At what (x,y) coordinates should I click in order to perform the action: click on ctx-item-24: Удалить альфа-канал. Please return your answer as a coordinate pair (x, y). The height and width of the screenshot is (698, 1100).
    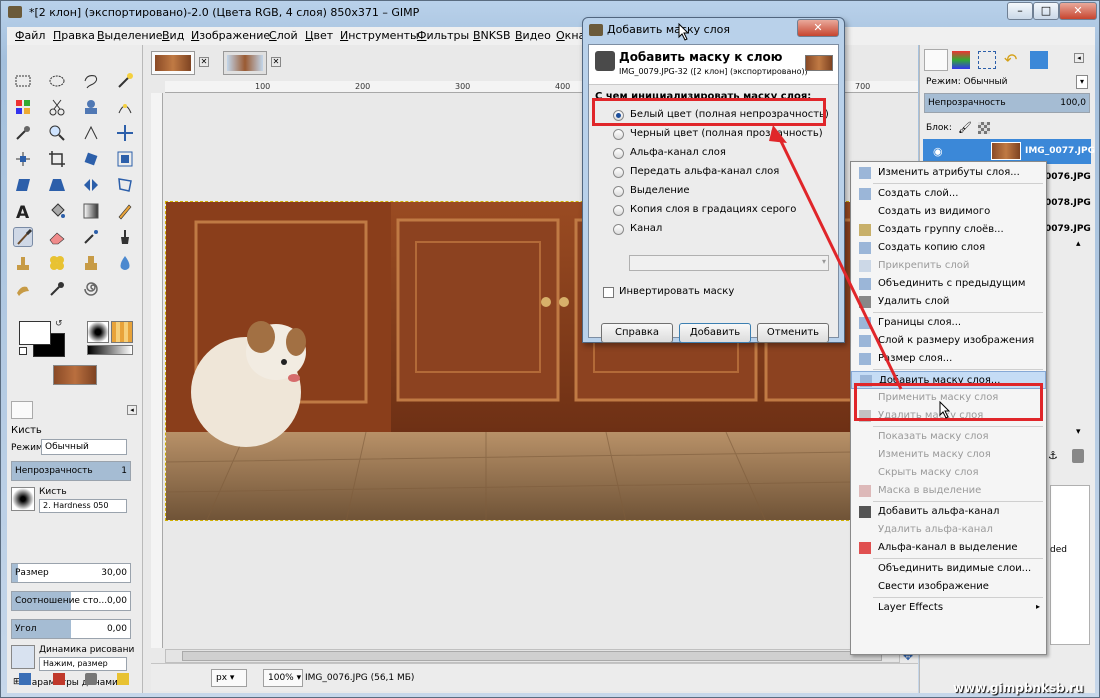
    Looking at the image, I should click on (948, 530).